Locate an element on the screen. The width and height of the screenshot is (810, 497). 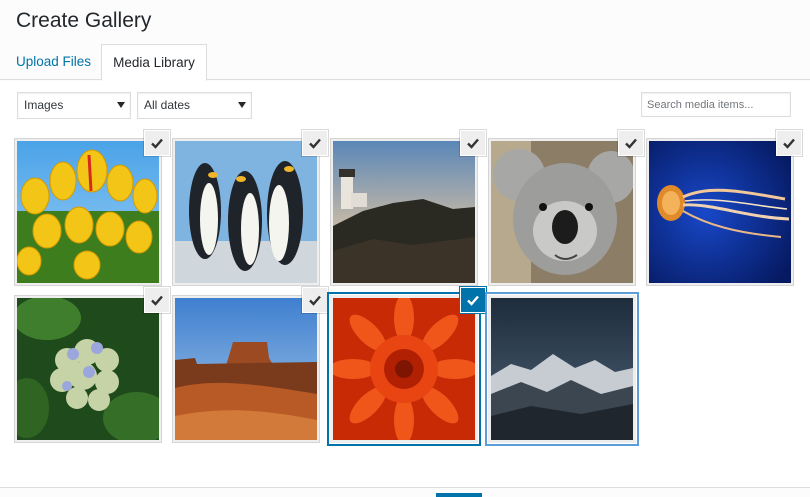
progress-indicator is located at coordinates (459, 495).